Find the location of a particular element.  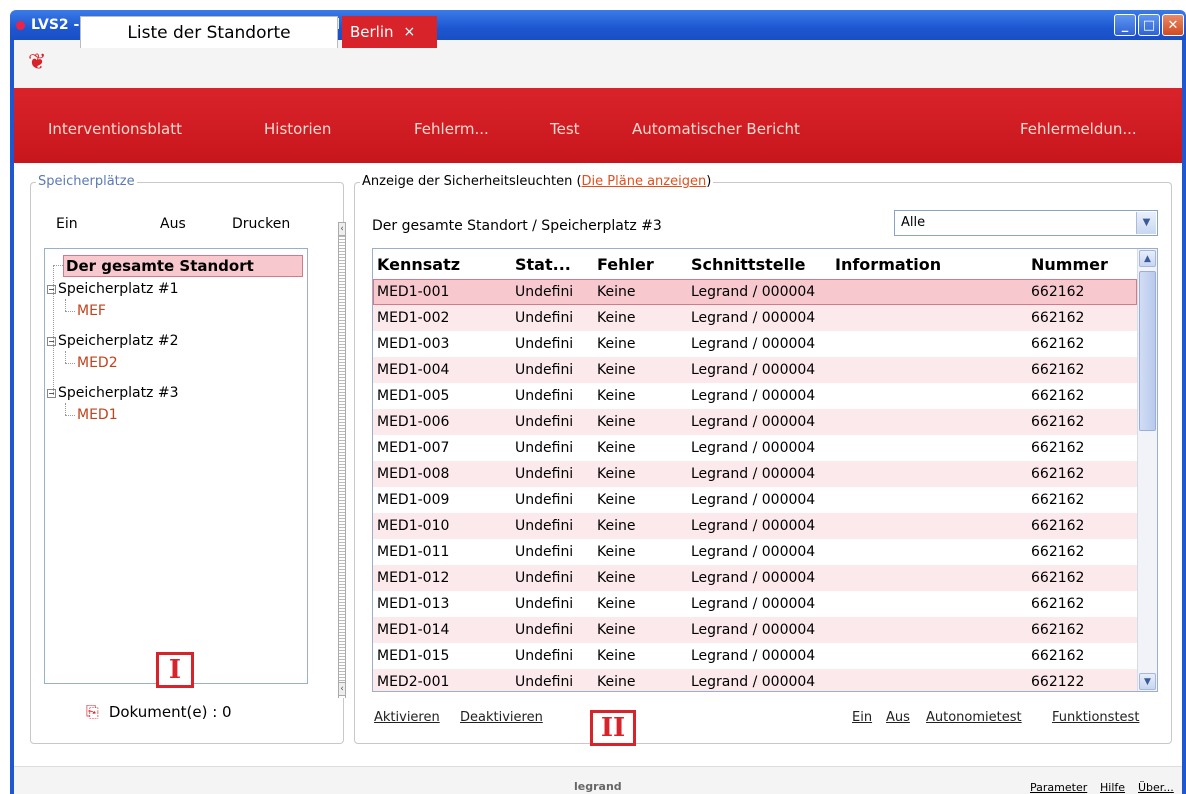

column-kennsatz: Kennsatz is located at coordinates (442, 264).